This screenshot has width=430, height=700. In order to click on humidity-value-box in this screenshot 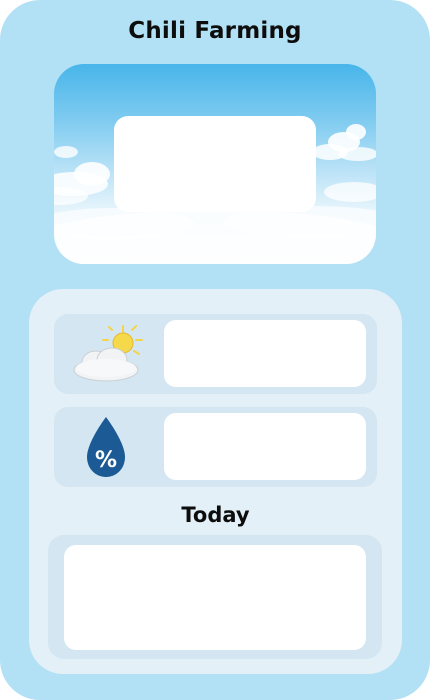, I will do `click(265, 446)`.